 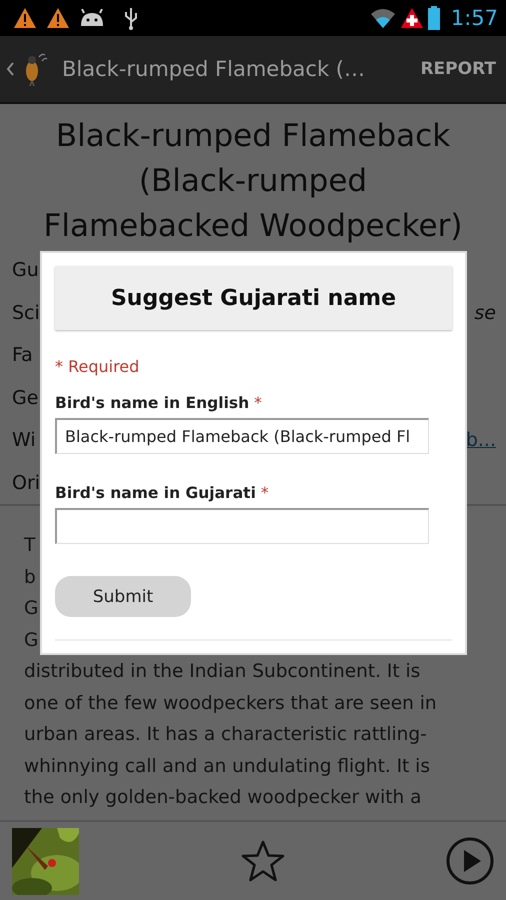 I want to click on battery-icon, so click(x=434, y=18).